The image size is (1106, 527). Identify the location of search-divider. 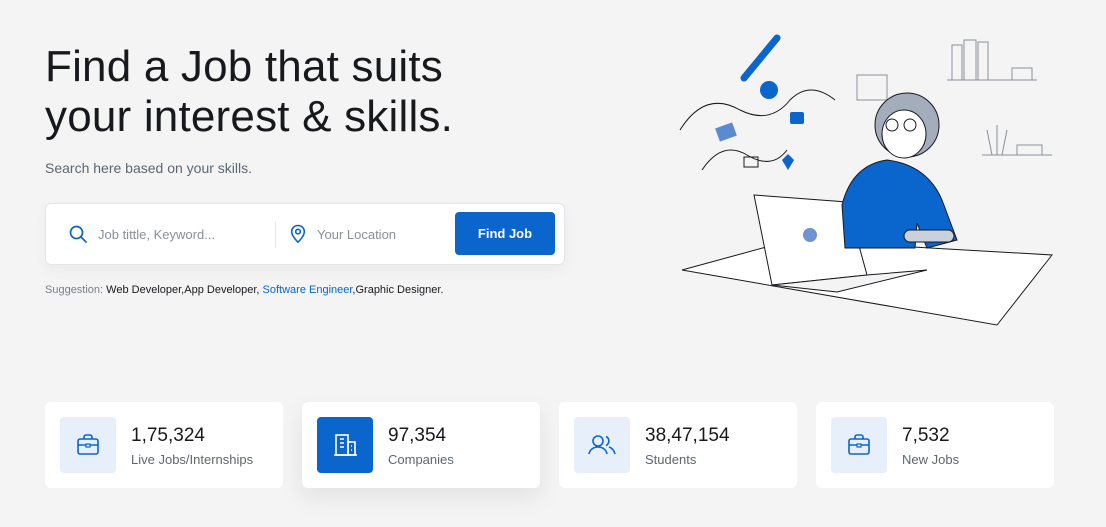
(275, 235).